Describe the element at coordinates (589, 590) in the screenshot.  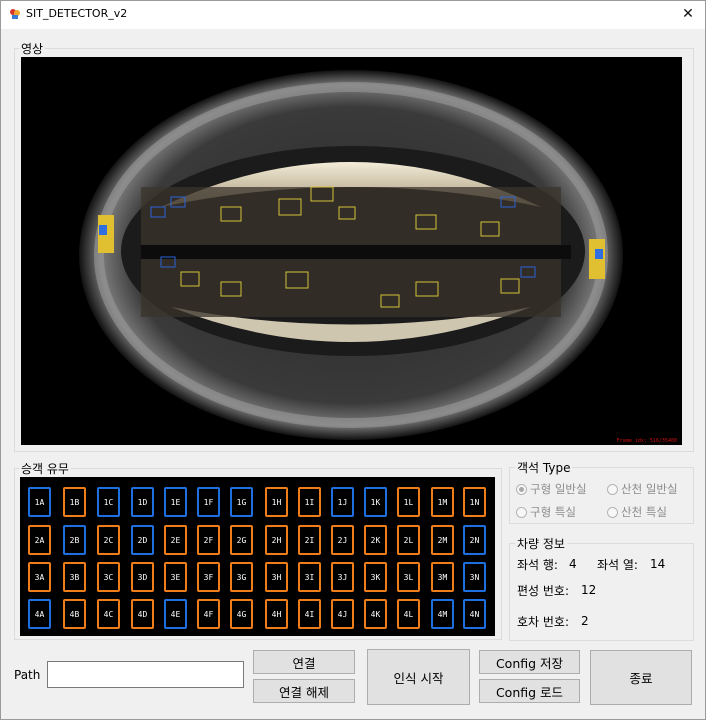
I see `formation-value: 12` at that location.